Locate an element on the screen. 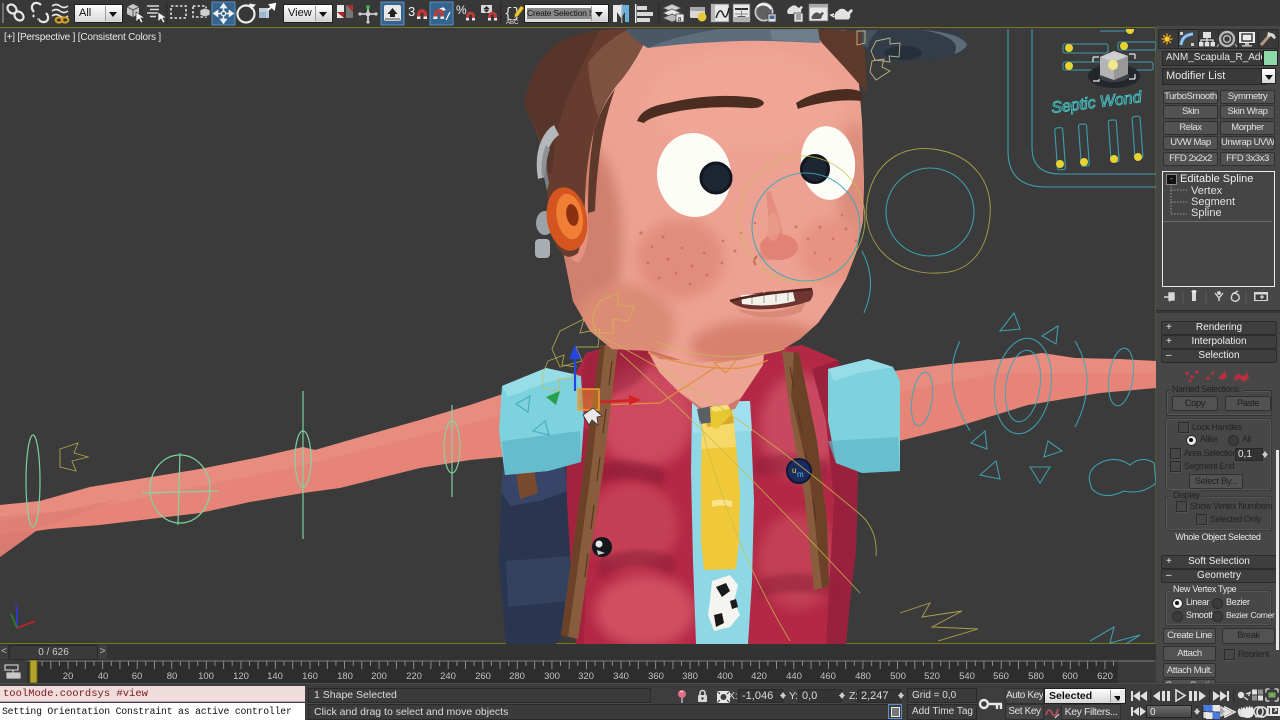  svg-text: Septic Wond is located at coordinates (1096, 103).